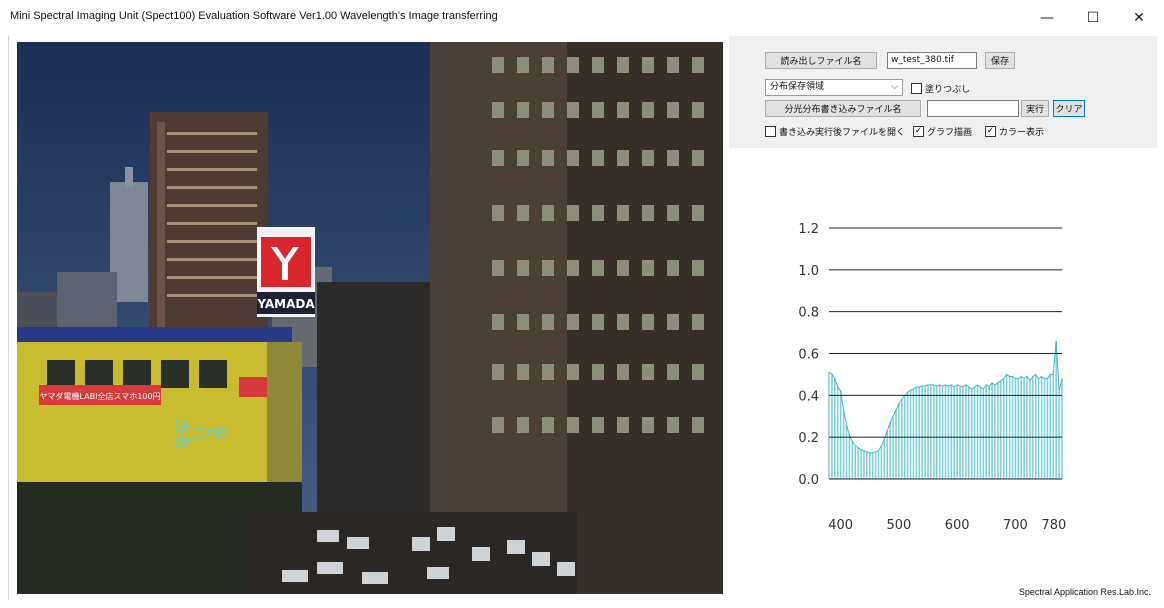 This screenshot has width=1164, height=608. What do you see at coordinates (808, 271) in the screenshot?
I see `y-tick-label: 1.0` at bounding box center [808, 271].